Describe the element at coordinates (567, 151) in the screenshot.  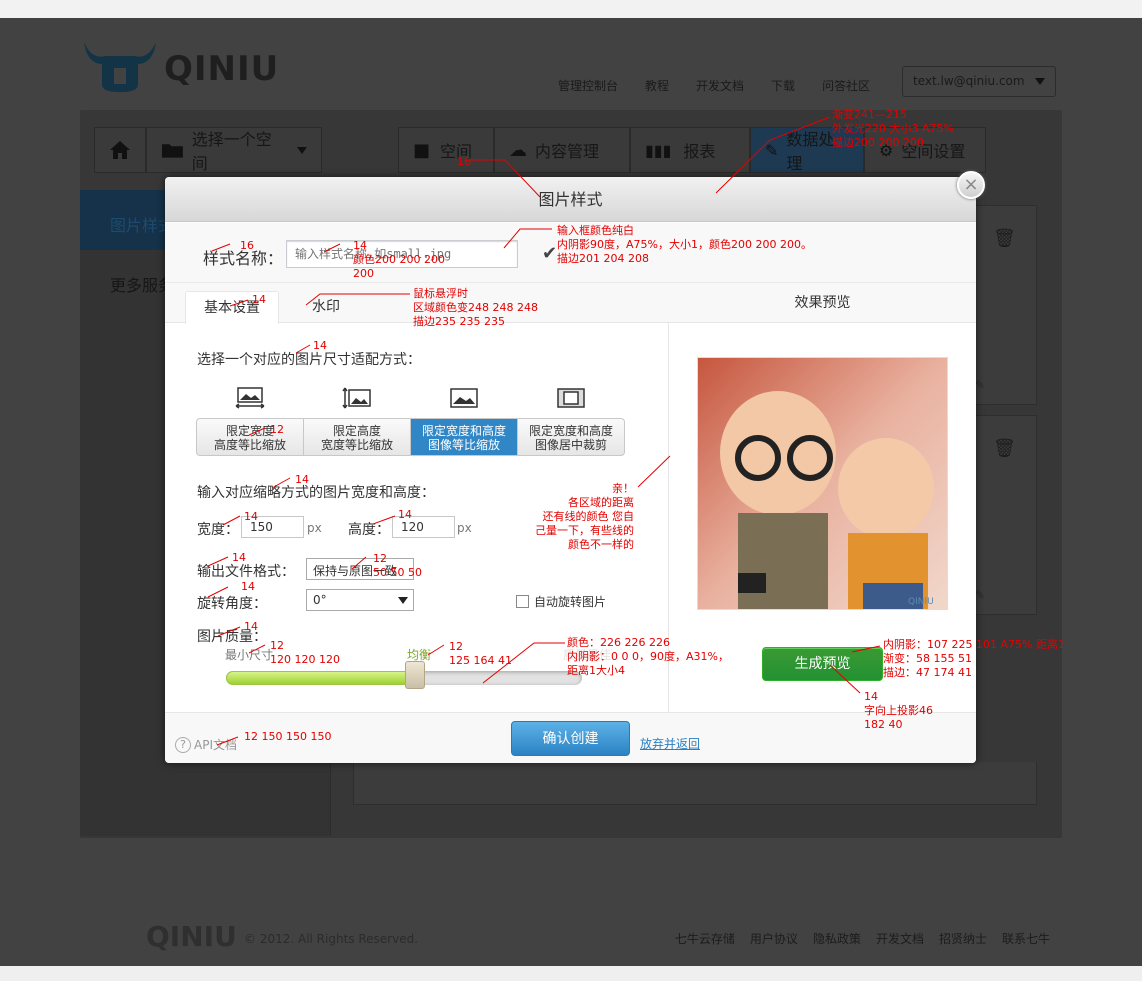
I see `tab-content-label: 内容管理` at that location.